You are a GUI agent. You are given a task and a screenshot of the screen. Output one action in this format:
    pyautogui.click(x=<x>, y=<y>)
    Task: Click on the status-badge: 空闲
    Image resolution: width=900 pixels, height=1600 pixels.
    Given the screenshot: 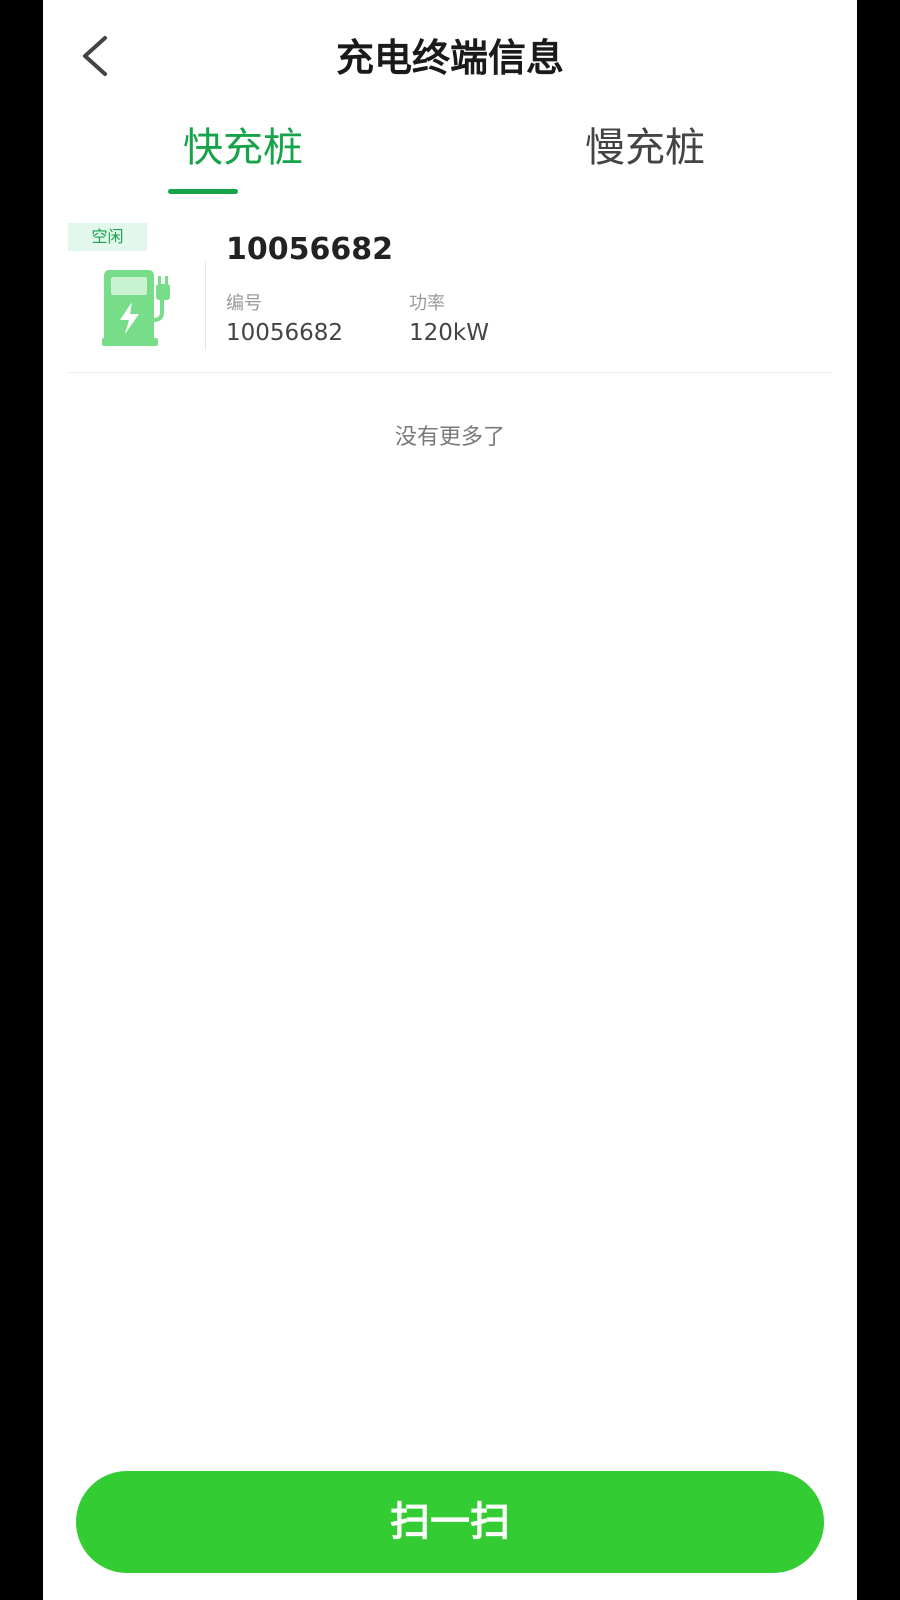 What is the action you would take?
    pyautogui.click(x=107, y=237)
    